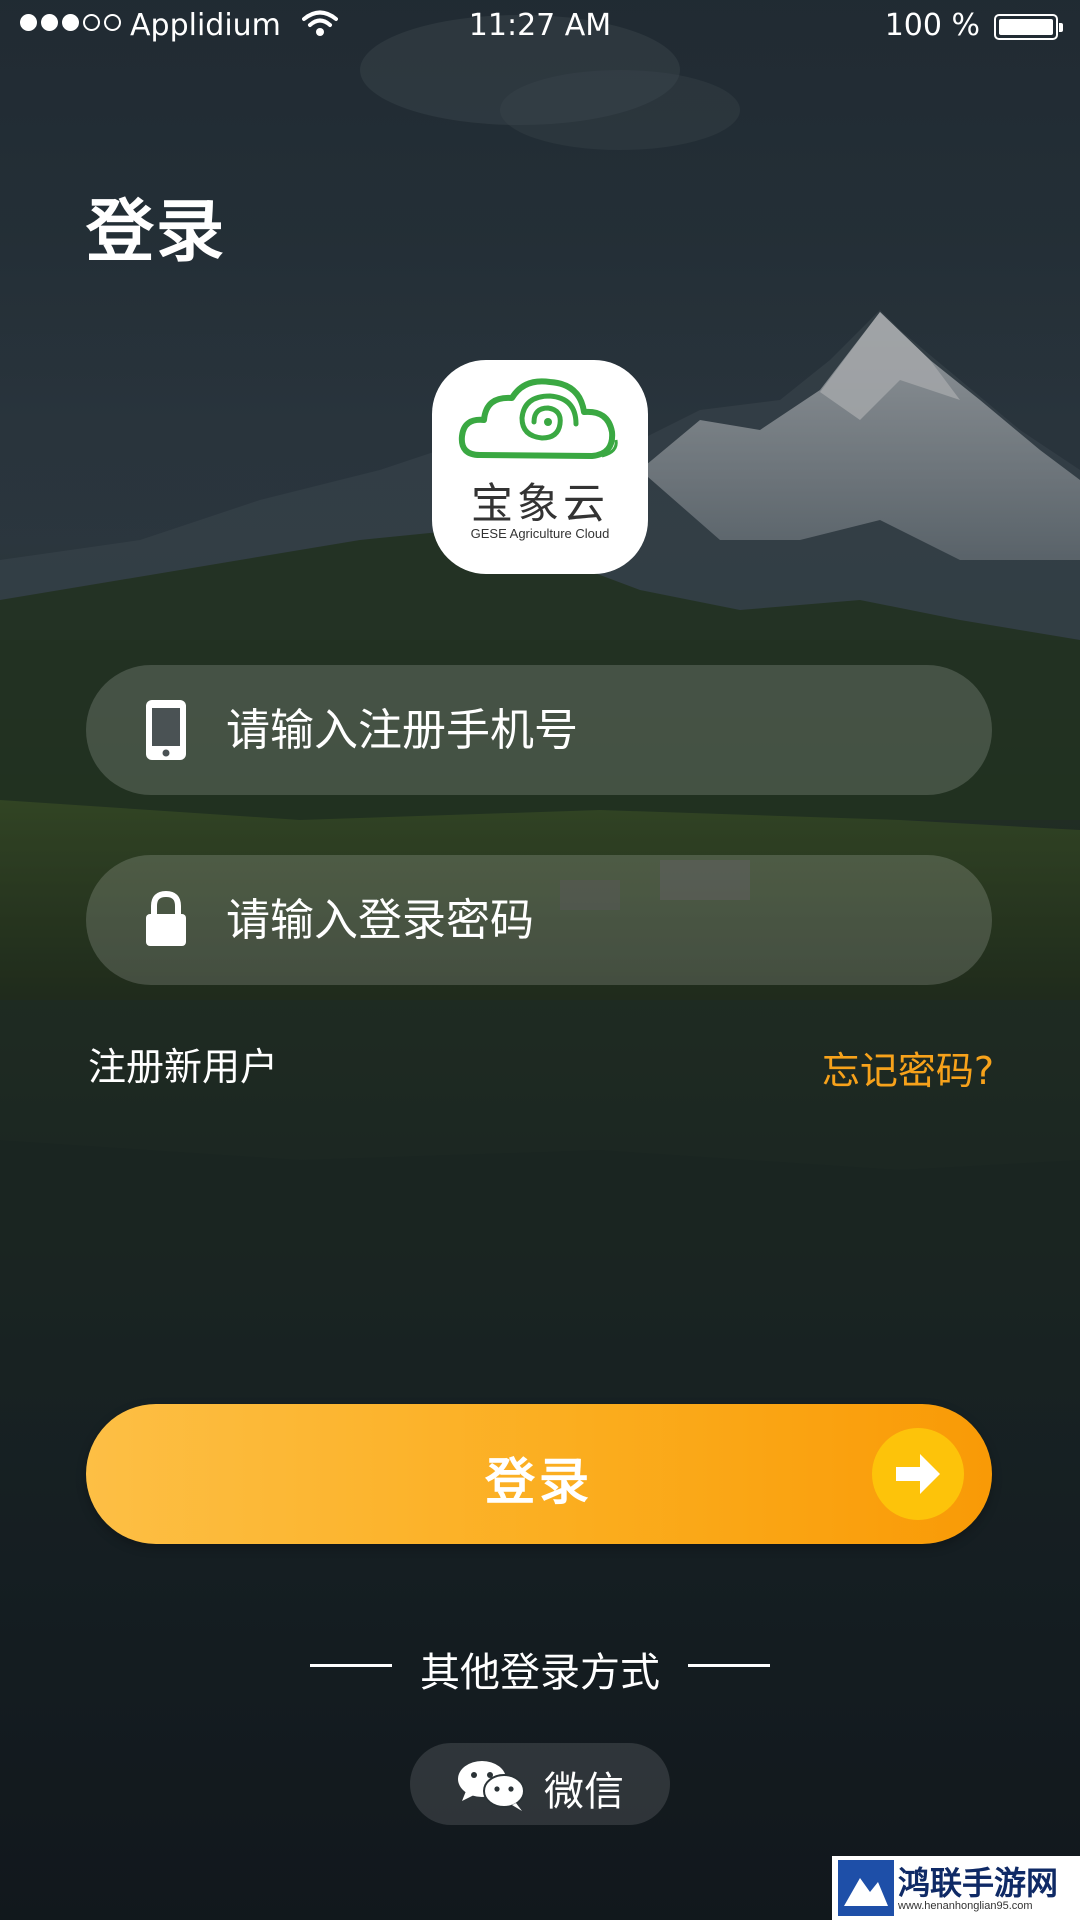  I want to click on watermark-logo-icon, so click(866, 1888).